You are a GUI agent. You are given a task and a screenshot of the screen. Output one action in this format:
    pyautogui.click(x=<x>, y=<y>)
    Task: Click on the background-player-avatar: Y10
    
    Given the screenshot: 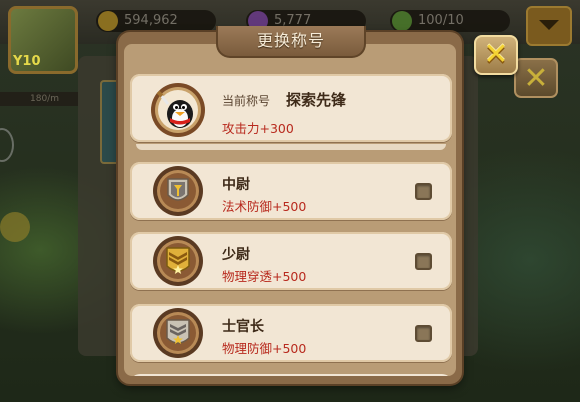 What is the action you would take?
    pyautogui.click(x=43, y=40)
    